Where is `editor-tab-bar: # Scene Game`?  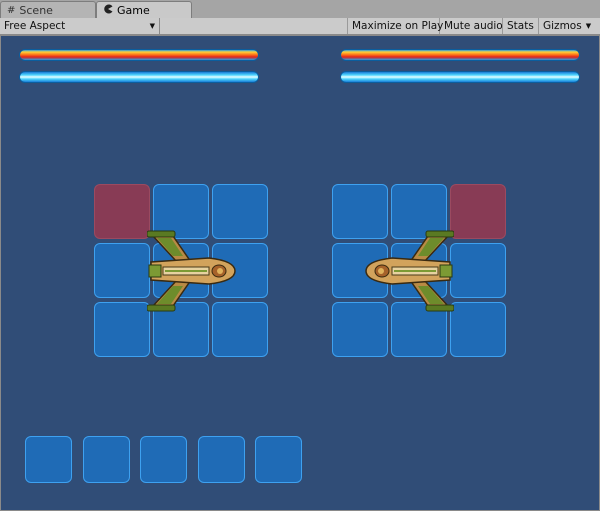
editor-tab-bar: # Scene Game is located at coordinates (300, 9).